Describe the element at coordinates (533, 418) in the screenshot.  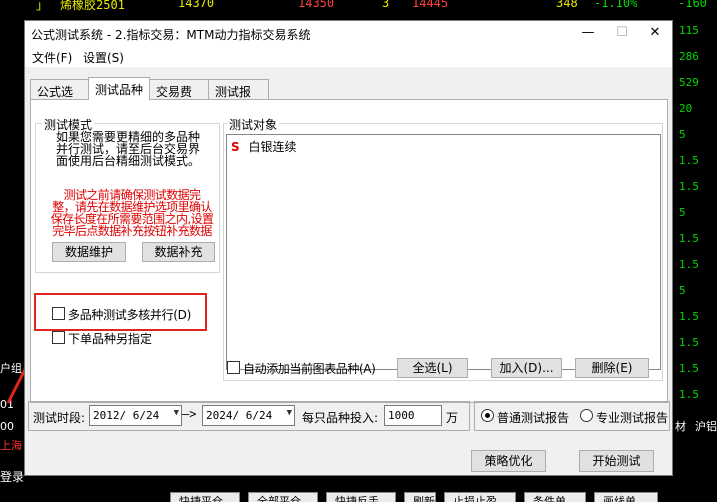
I see `report-normal-label: 普通测试报告` at that location.